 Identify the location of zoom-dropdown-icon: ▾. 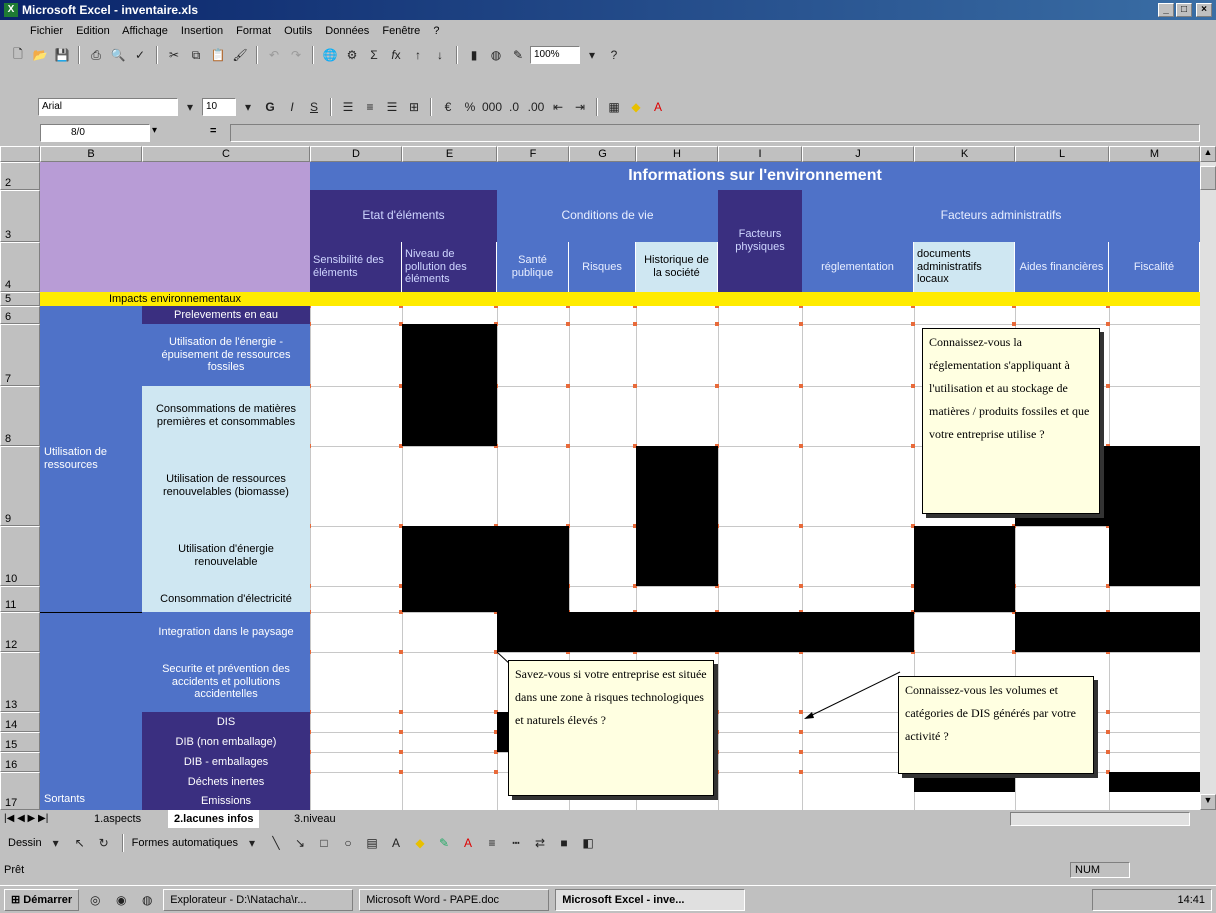
(592, 55).